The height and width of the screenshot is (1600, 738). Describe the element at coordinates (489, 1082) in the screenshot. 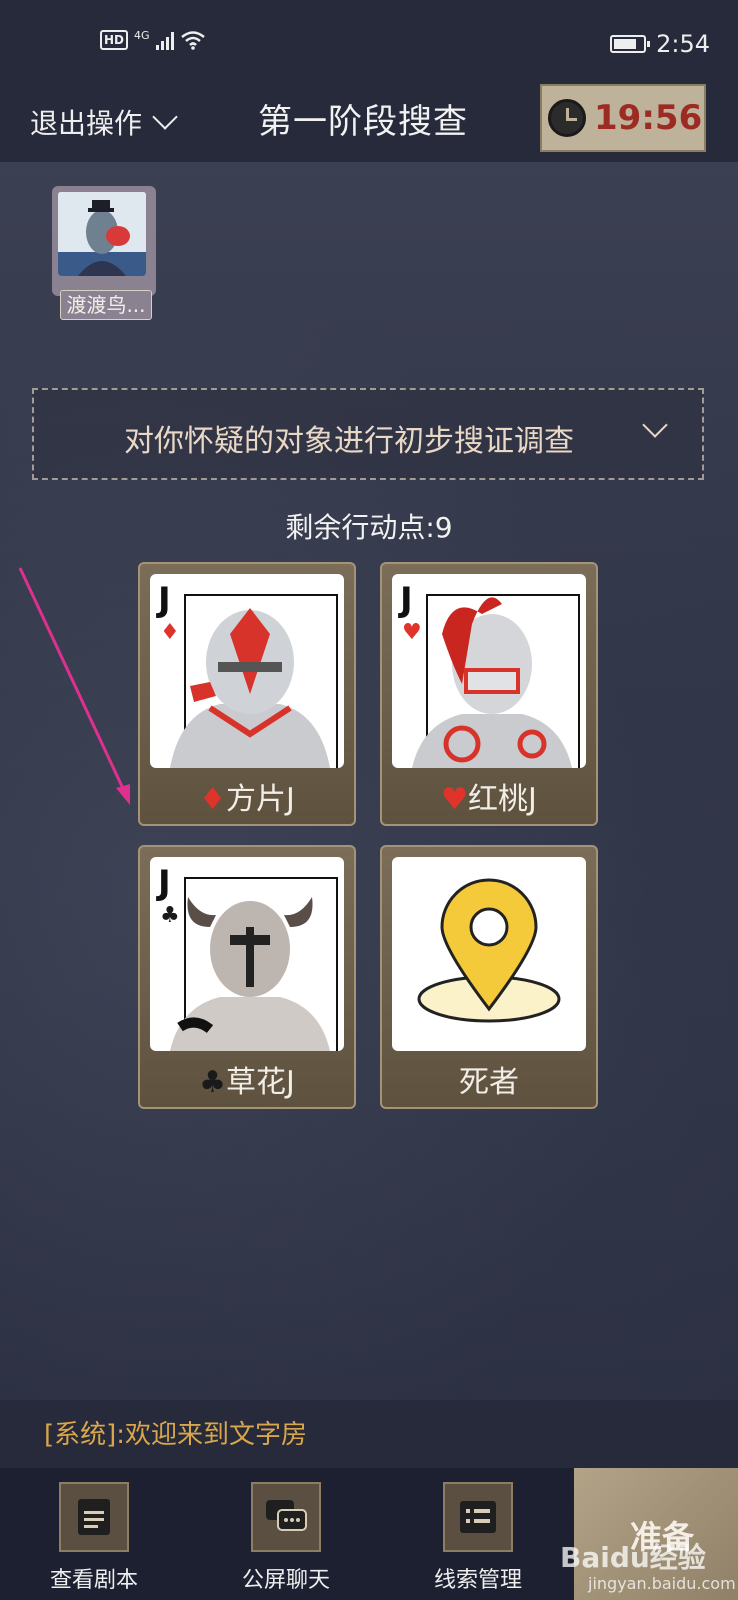

I see `card-label: 死者` at that location.